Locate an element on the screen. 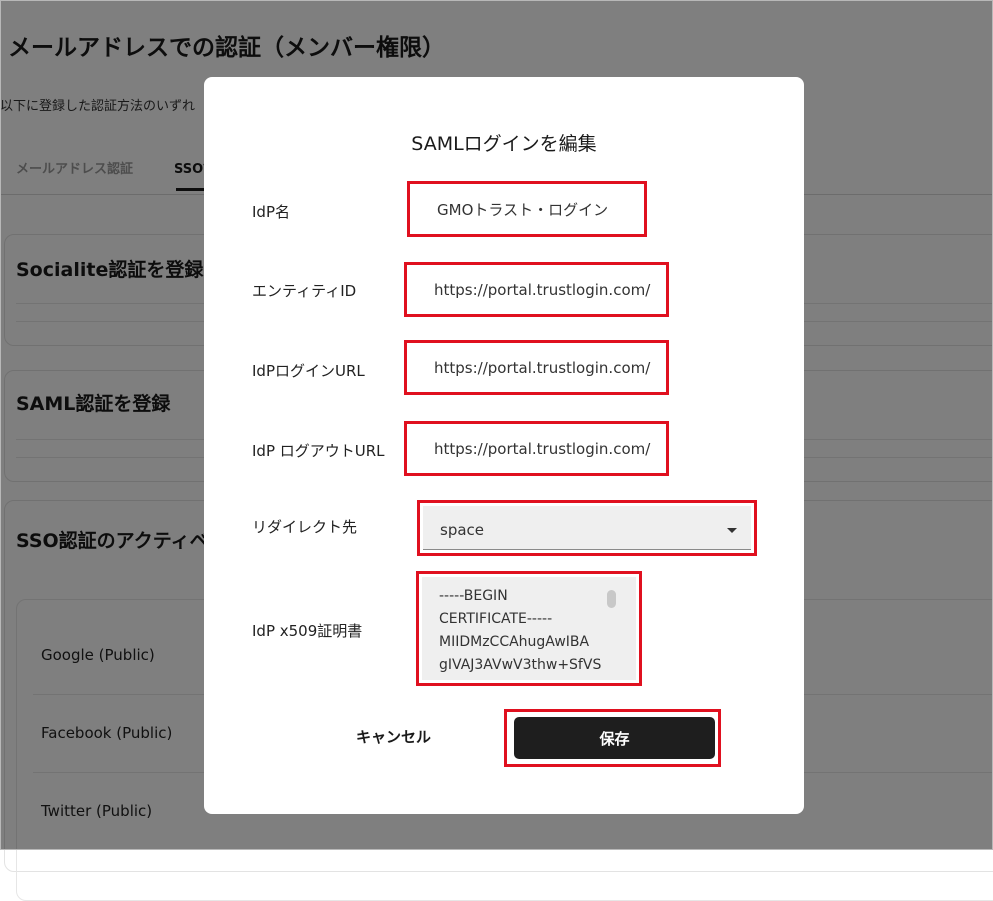 This screenshot has width=993, height=901. certificate-line: MIIDMzCCAhugAwIBA is located at coordinates (514, 642).